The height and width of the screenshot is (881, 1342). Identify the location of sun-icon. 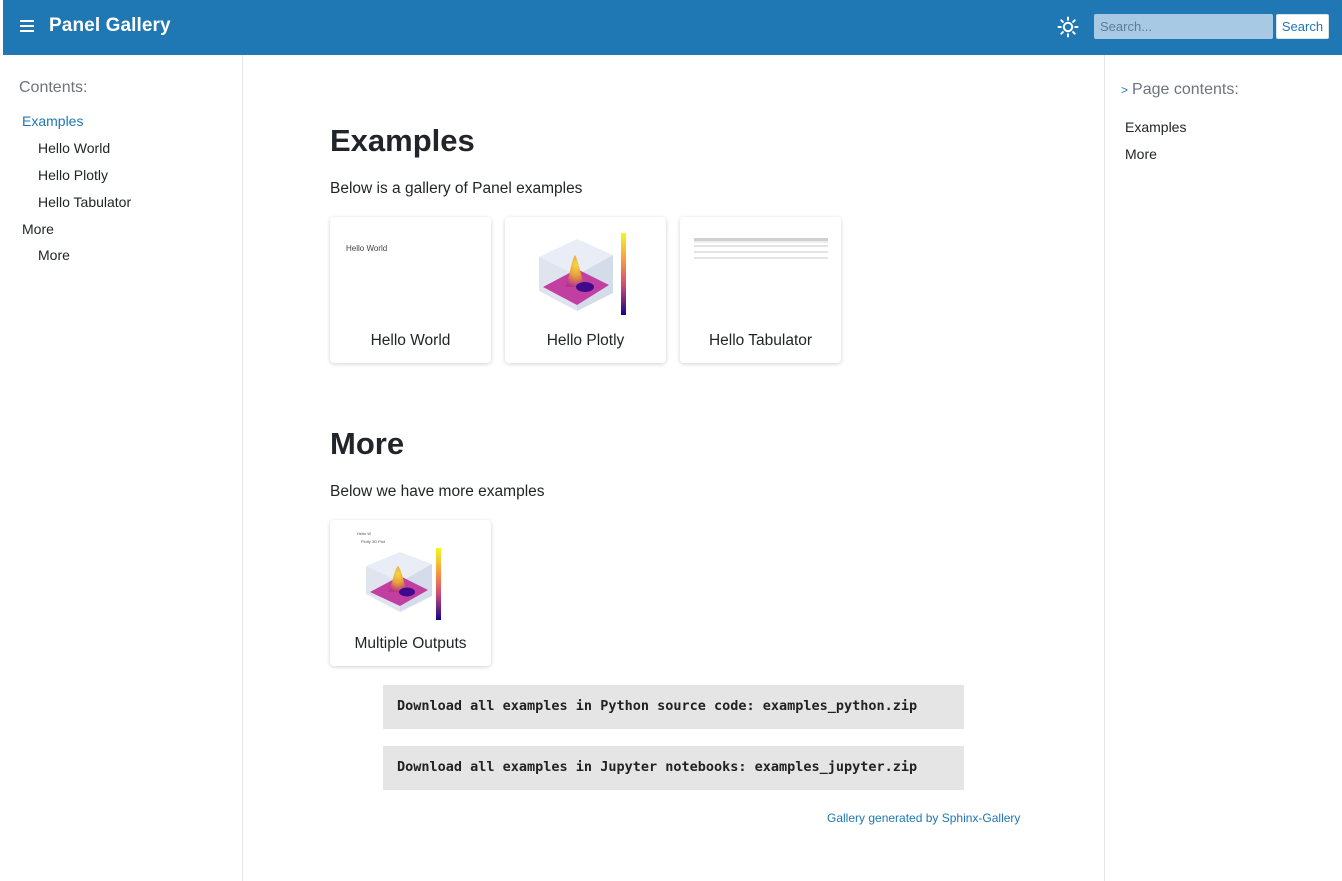
(1068, 27).